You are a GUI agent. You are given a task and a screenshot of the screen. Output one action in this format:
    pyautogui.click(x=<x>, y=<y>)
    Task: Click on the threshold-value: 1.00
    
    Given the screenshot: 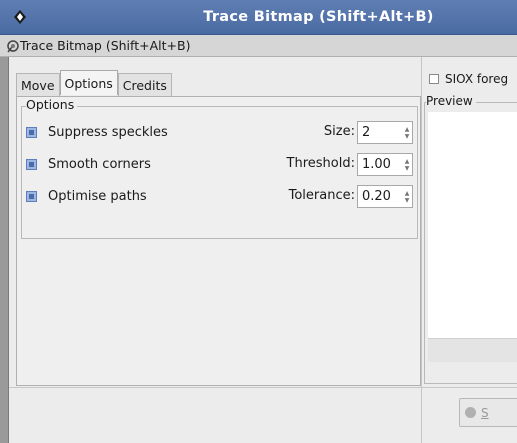 What is the action you would take?
    pyautogui.click(x=376, y=164)
    